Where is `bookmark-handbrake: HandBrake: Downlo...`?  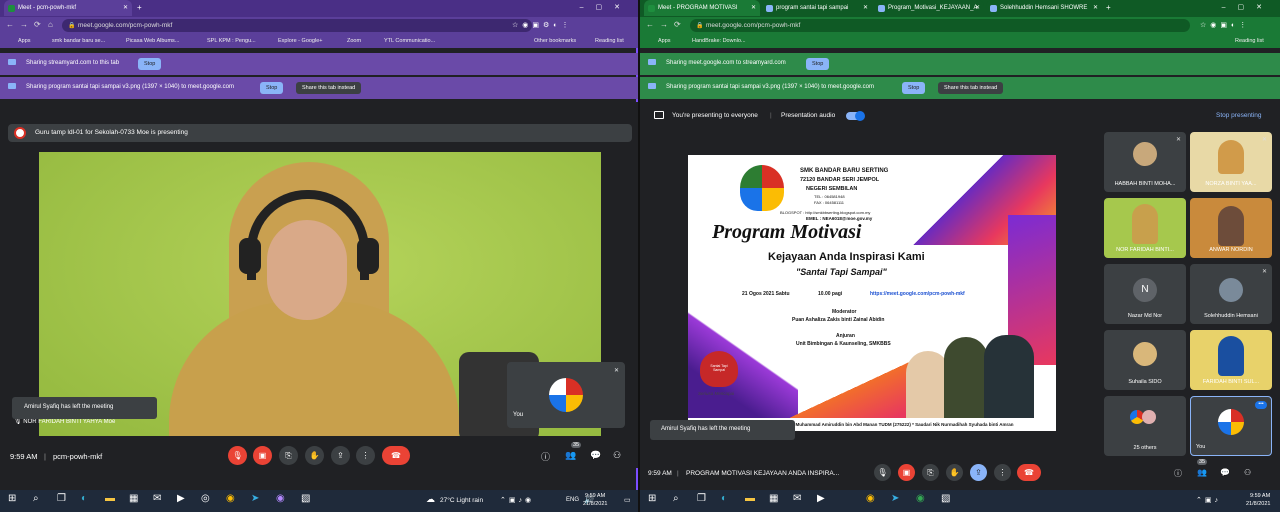 bookmark-handbrake: HandBrake: Downlo... is located at coordinates (719, 41).